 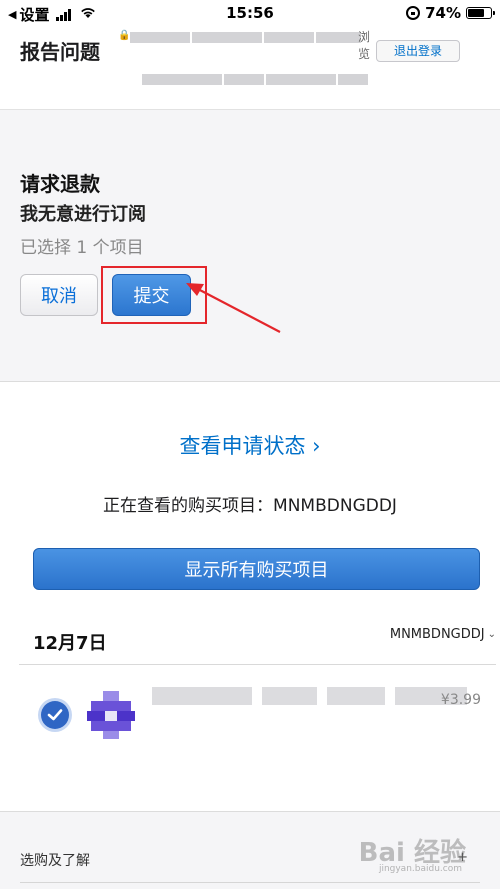 I want to click on list-item: ¥3.99, so click(x=250, y=715).